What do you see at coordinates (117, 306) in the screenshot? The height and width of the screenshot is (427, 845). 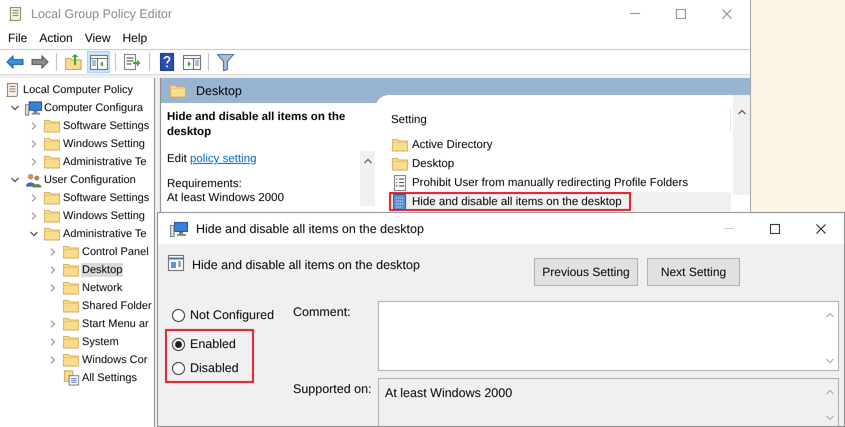 I see `tree-item: Shared Folder` at bounding box center [117, 306].